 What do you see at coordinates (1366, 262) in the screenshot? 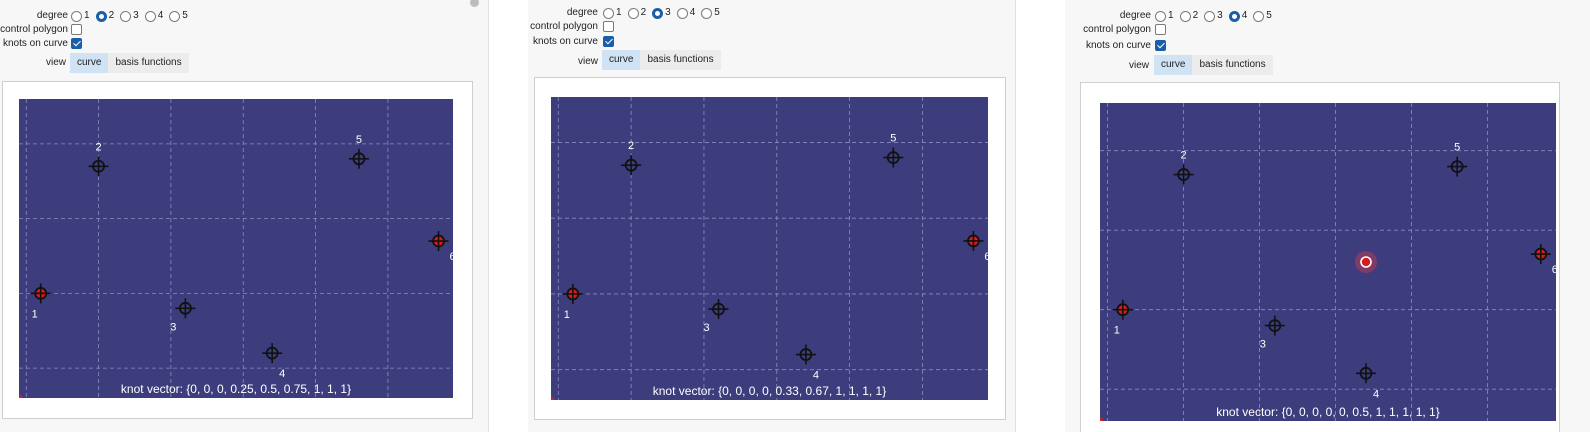
I see `drag-highlight-point` at bounding box center [1366, 262].